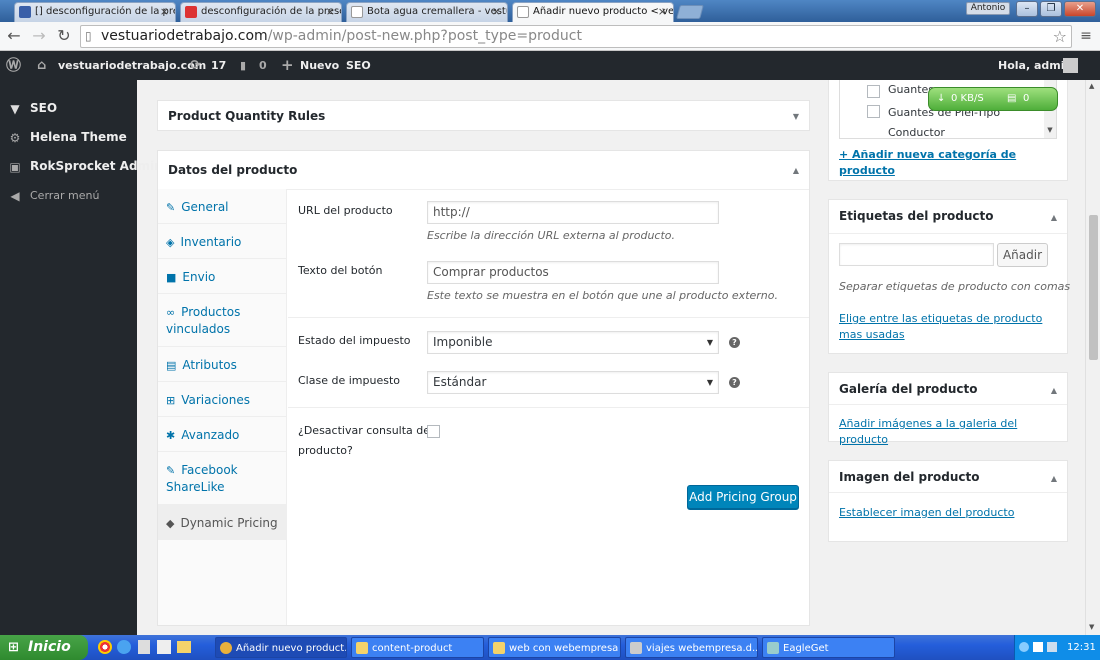 The width and height of the screenshot is (1100, 660). Describe the element at coordinates (573, 382) in the screenshot. I see `tax-class-select: Estándar ▼` at that location.